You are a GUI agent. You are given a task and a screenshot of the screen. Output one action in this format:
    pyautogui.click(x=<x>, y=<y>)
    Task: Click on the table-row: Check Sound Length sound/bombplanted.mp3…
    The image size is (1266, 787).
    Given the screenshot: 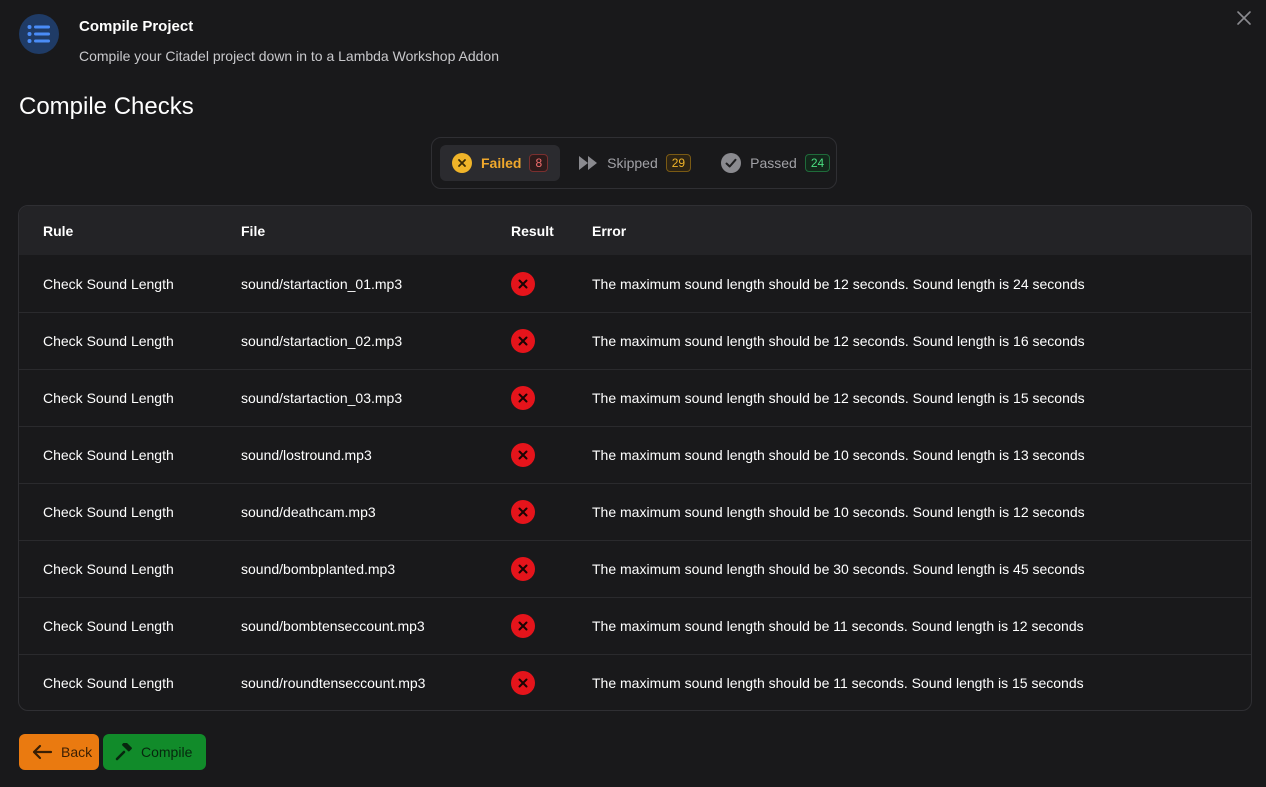 What is the action you would take?
    pyautogui.click(x=635, y=568)
    